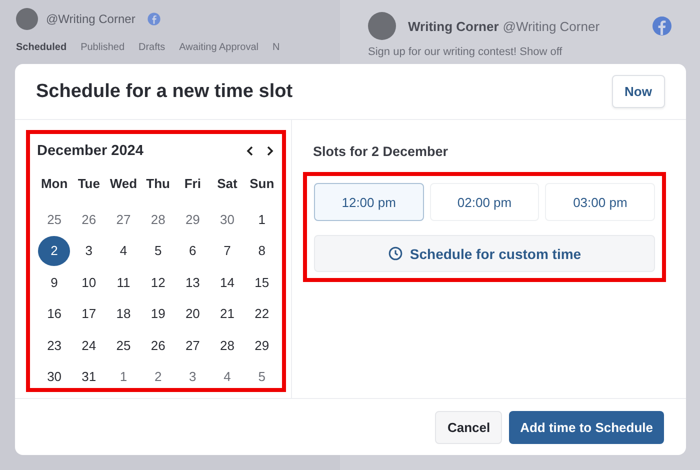 The image size is (700, 470). I want to click on now-button: Now, so click(638, 91).